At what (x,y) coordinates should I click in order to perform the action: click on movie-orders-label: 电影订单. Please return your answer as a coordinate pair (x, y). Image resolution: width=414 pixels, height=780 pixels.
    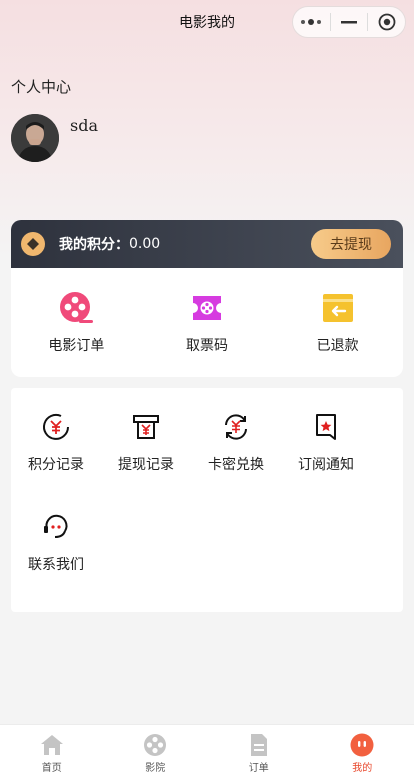
    Looking at the image, I should click on (76, 345).